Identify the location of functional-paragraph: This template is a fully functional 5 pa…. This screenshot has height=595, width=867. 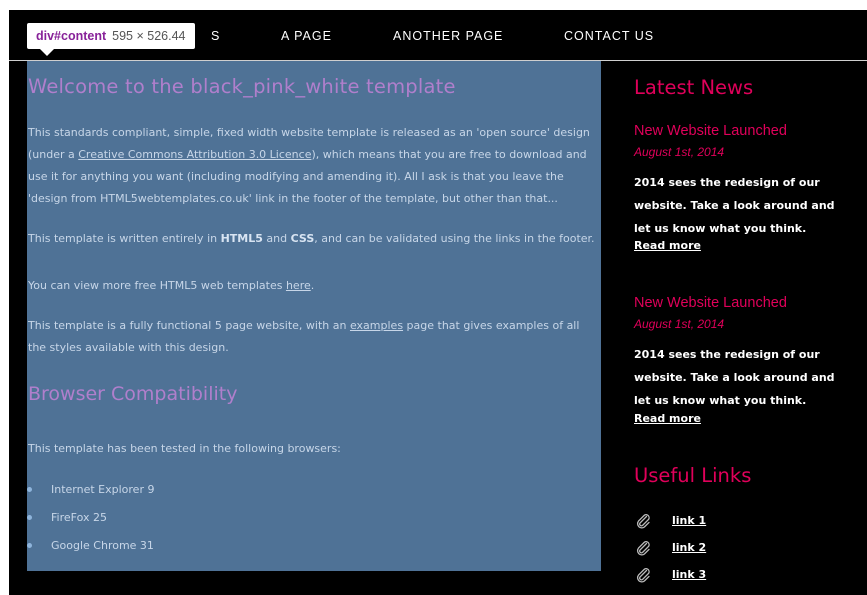
(314, 337).